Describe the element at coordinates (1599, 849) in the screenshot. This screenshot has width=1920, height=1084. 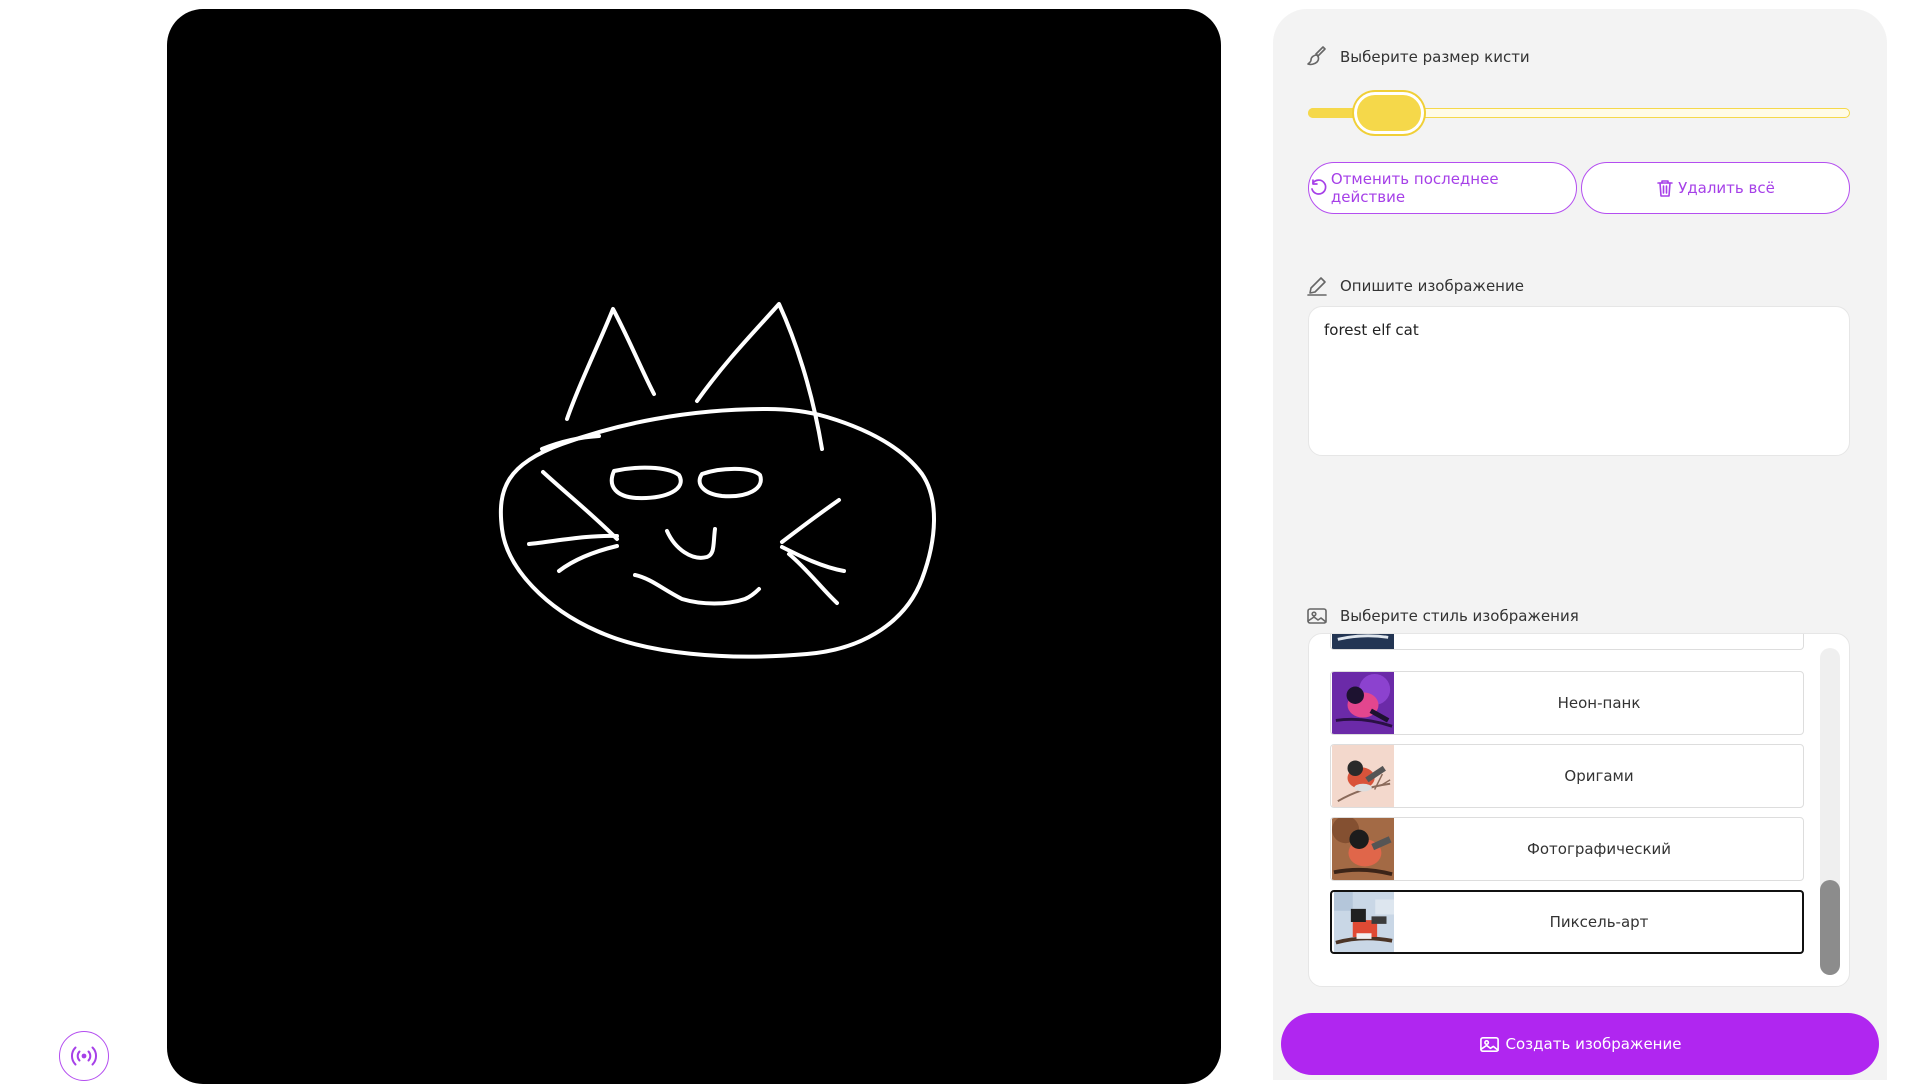
I see `style-name: Фотографический` at that location.